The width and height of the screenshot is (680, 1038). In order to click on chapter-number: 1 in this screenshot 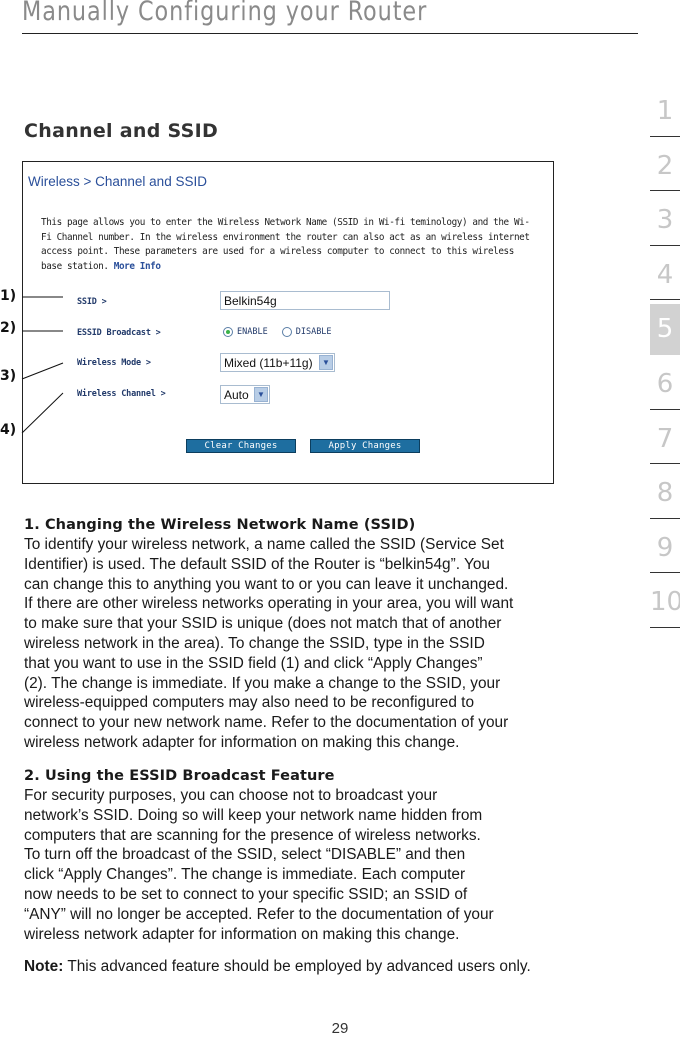, I will do `click(665, 111)`.